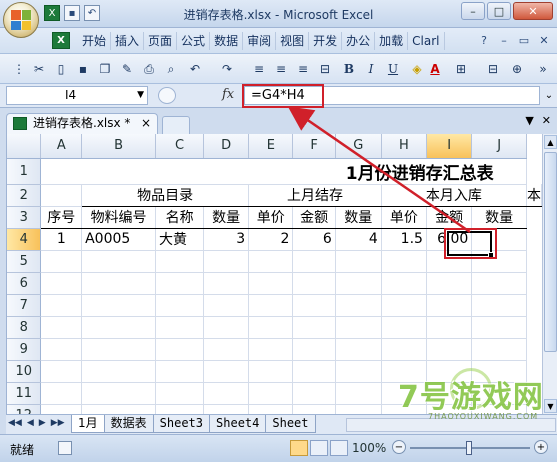 The width and height of the screenshot is (557, 462). I want to click on column-header-f: F, so click(314, 146).